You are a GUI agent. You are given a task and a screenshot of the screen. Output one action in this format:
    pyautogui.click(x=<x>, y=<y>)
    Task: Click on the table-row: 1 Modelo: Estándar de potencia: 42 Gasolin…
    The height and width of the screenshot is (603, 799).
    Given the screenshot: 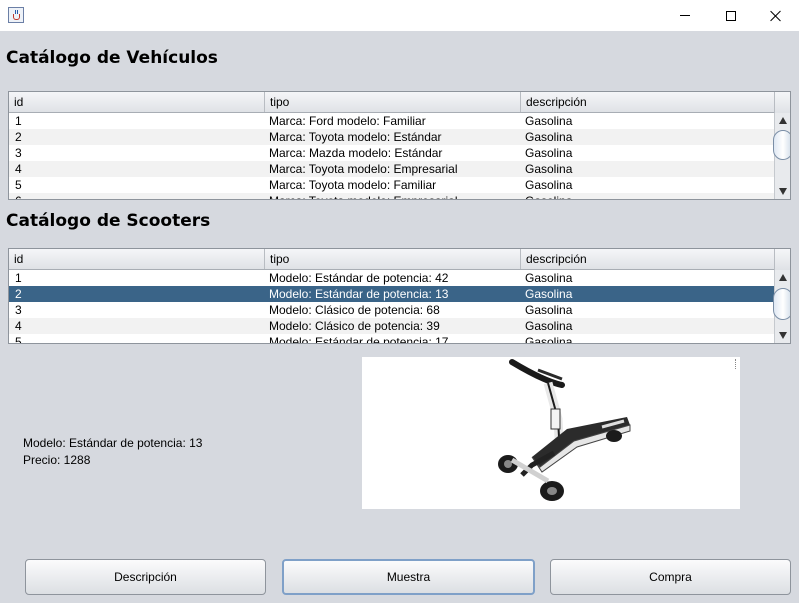 What is the action you would take?
    pyautogui.click(x=392, y=278)
    